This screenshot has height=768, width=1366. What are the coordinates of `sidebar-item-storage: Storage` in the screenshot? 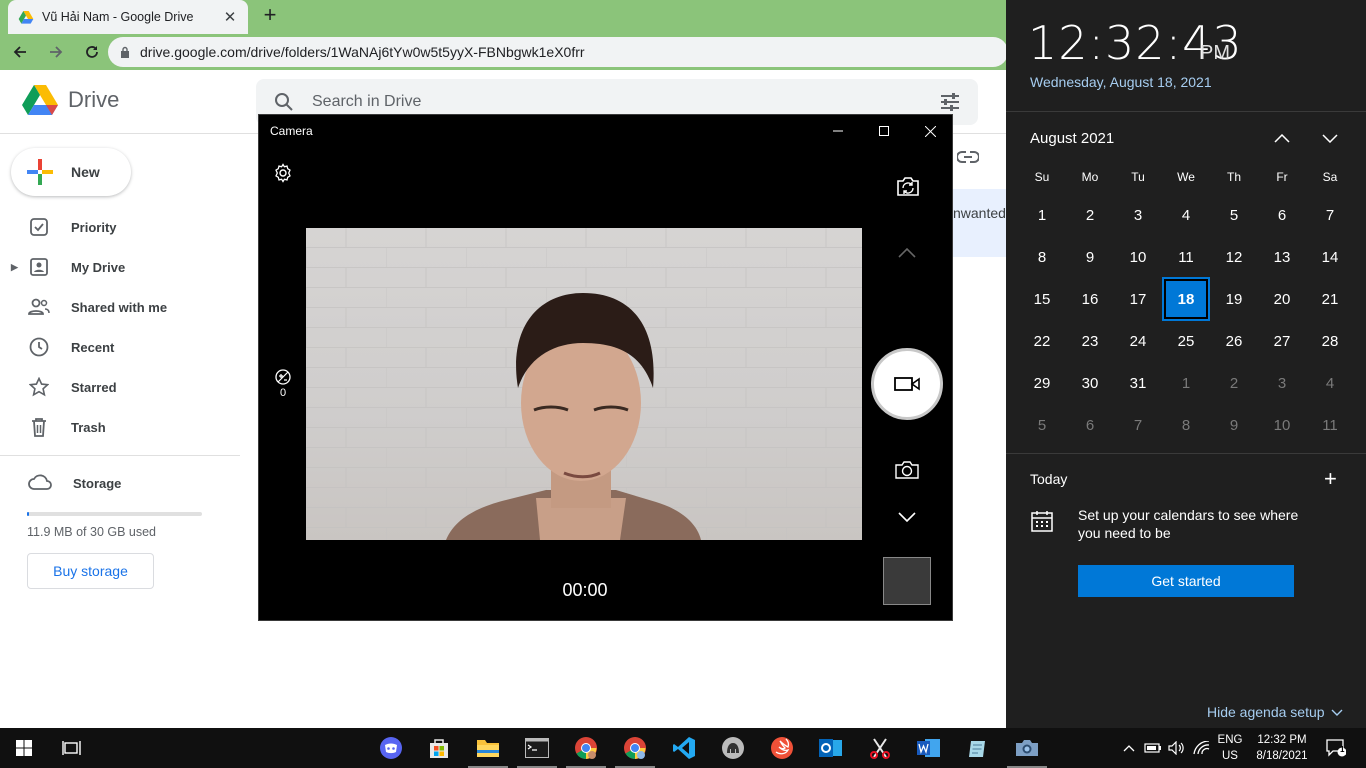 It's located at (74, 483).